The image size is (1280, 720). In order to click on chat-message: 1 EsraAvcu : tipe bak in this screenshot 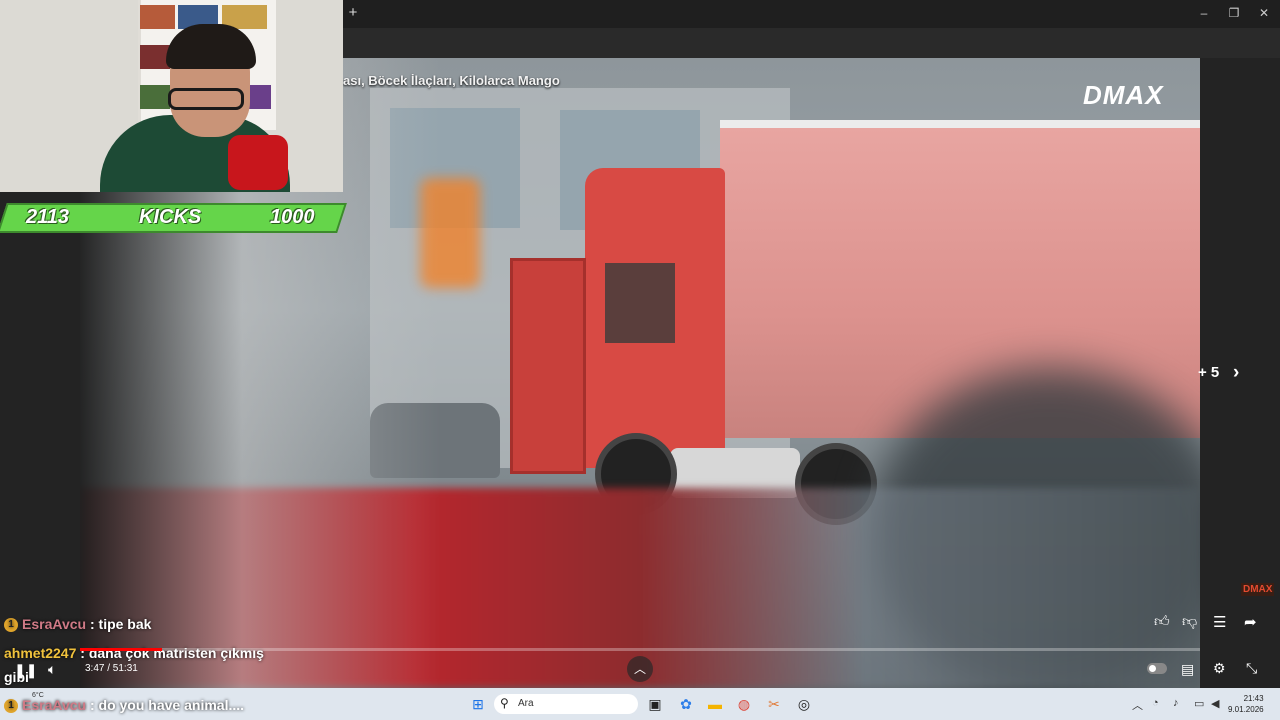, I will do `click(78, 624)`.